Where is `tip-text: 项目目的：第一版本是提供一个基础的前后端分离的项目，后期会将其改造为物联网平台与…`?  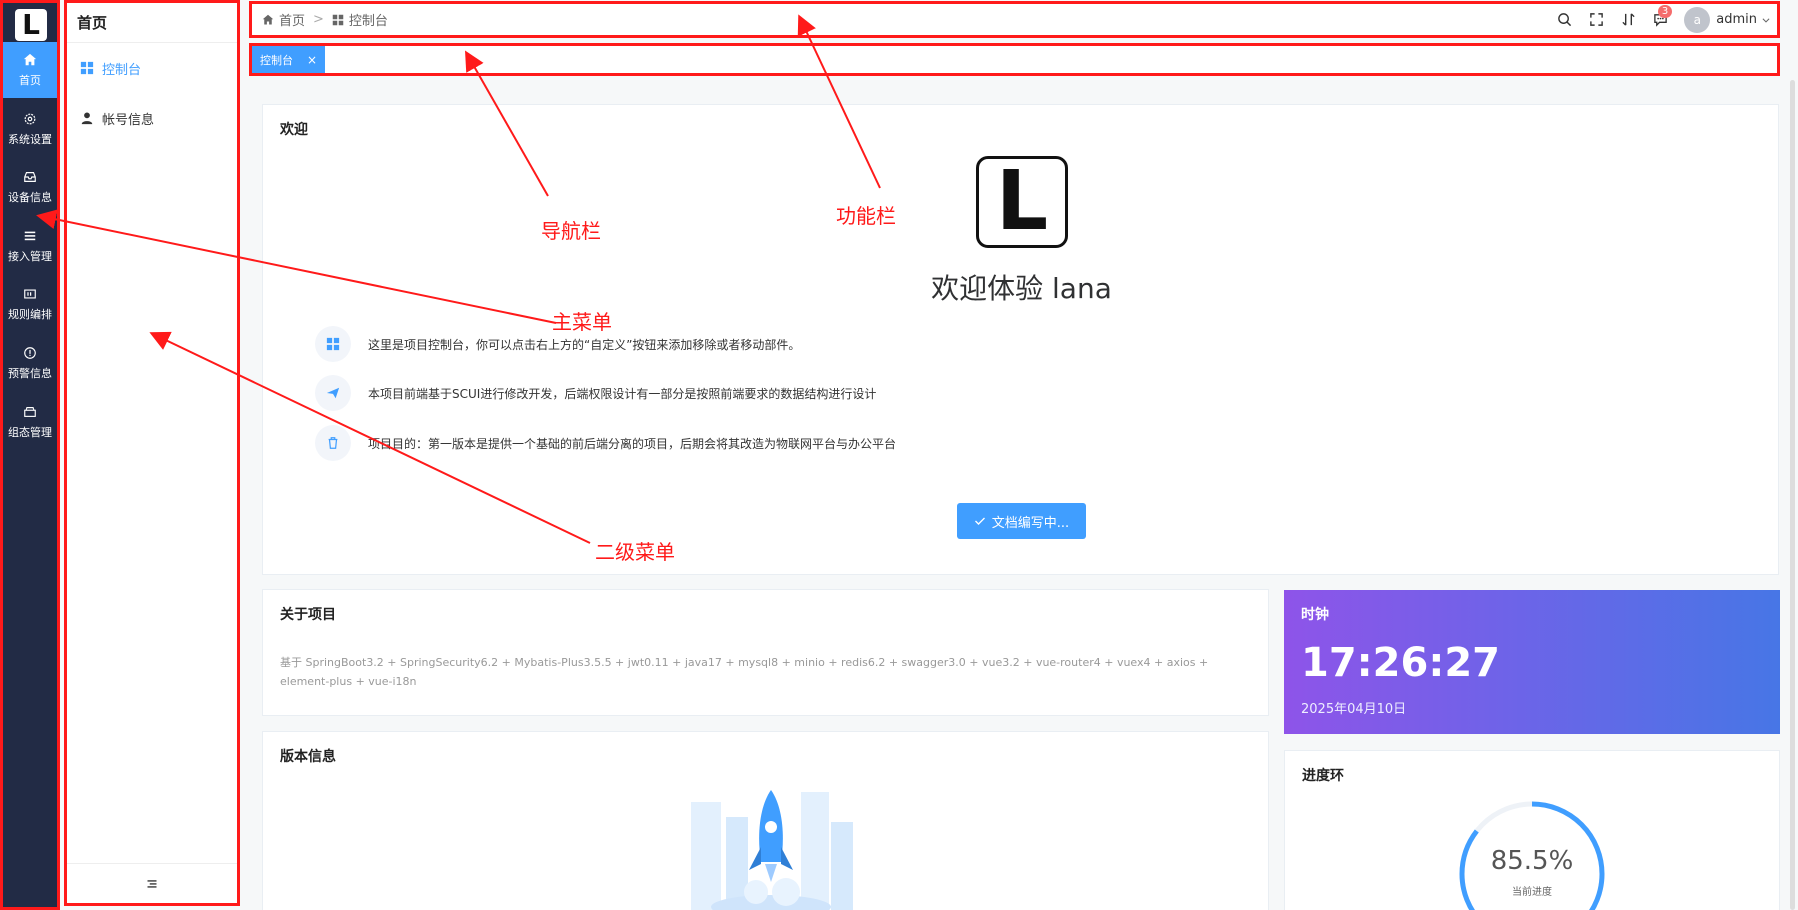 tip-text: 项目目的：第一版本是提供一个基础的前后端分离的项目，后期会将其改造为物联网平台与… is located at coordinates (632, 443).